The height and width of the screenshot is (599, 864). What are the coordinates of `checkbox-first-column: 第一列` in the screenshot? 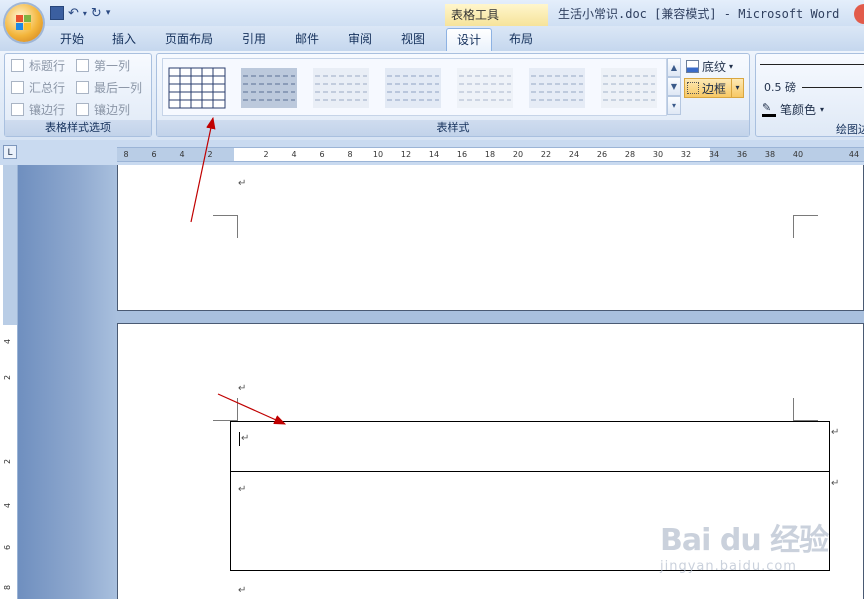 It's located at (103, 65).